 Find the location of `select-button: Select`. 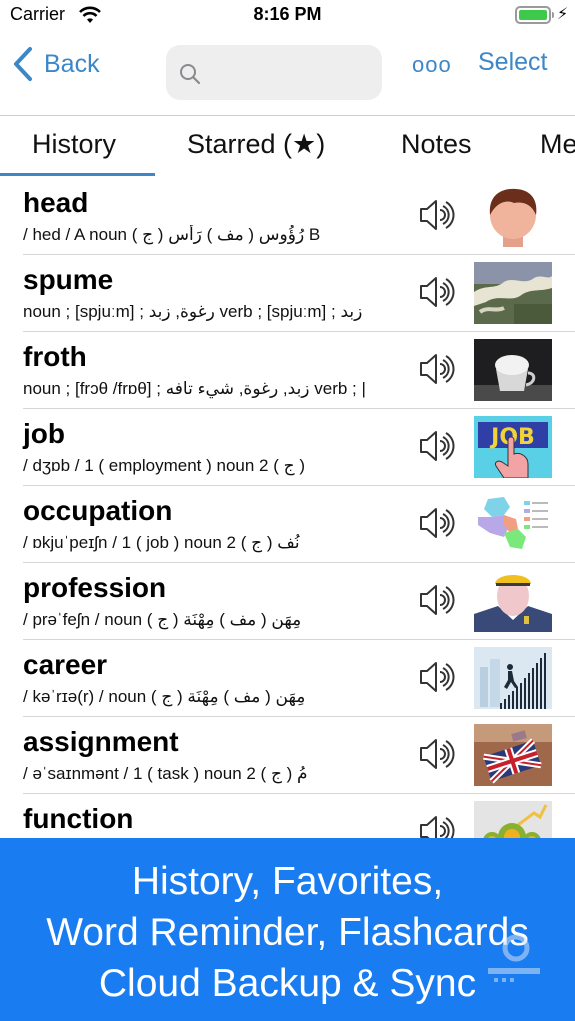

select-button: Select is located at coordinates (512, 62).